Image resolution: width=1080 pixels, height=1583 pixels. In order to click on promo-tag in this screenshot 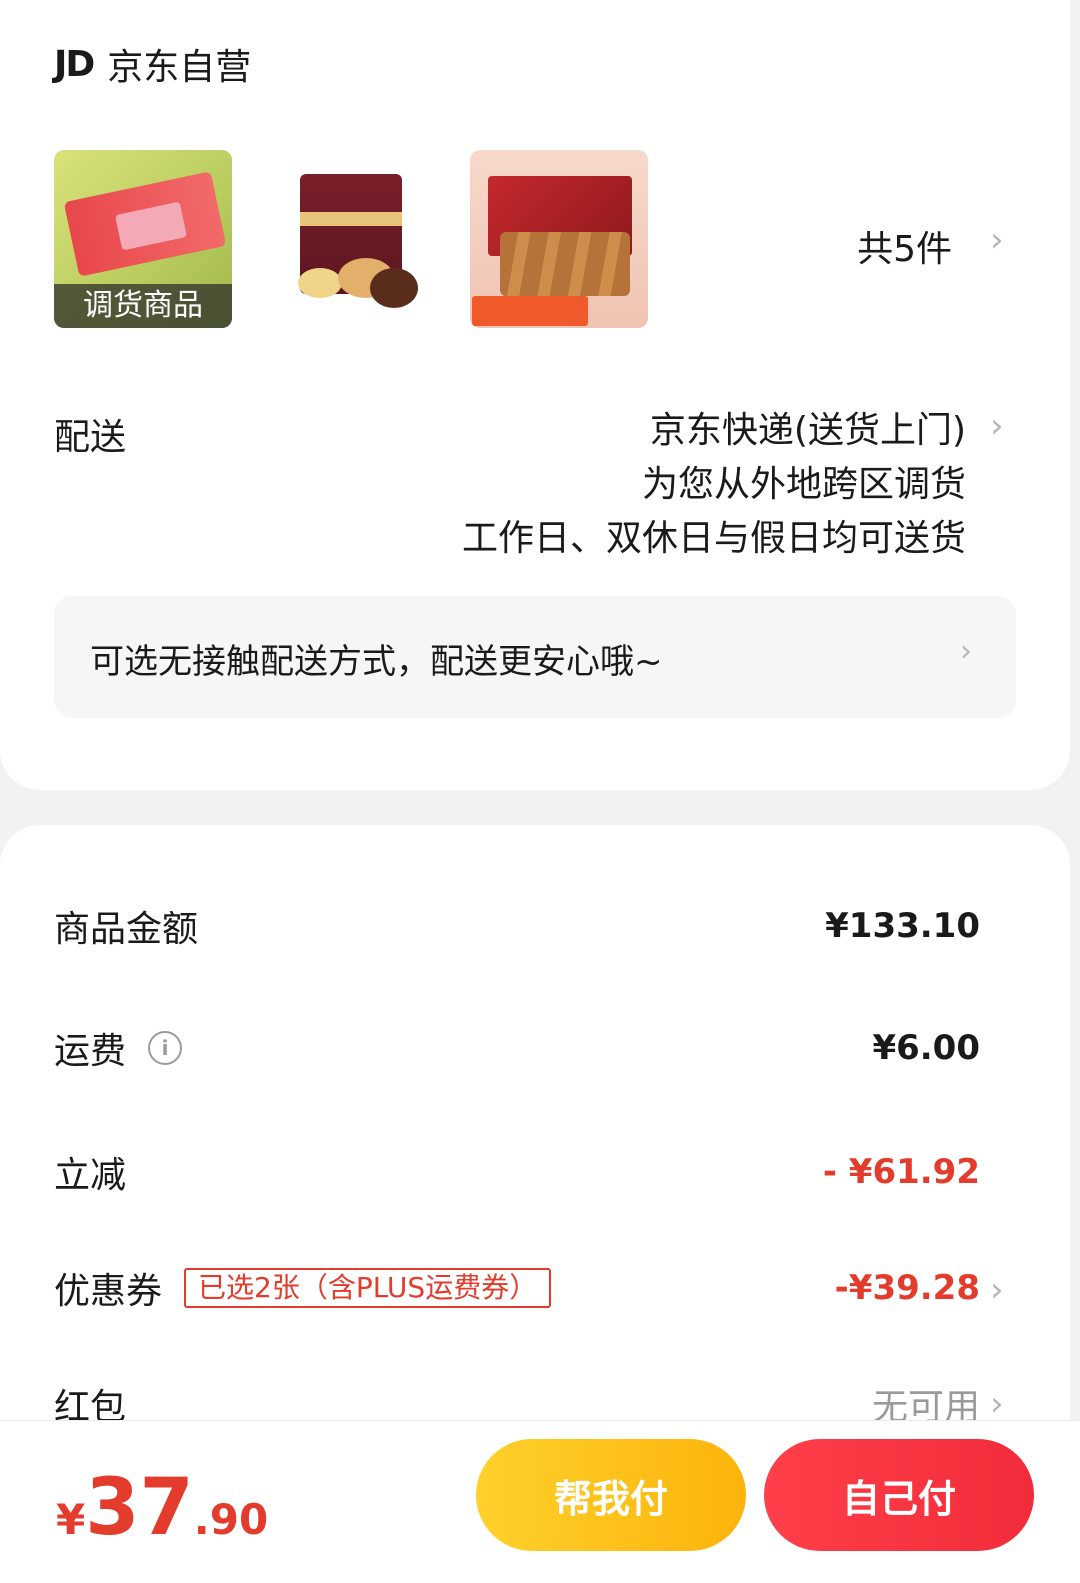, I will do `click(530, 311)`.